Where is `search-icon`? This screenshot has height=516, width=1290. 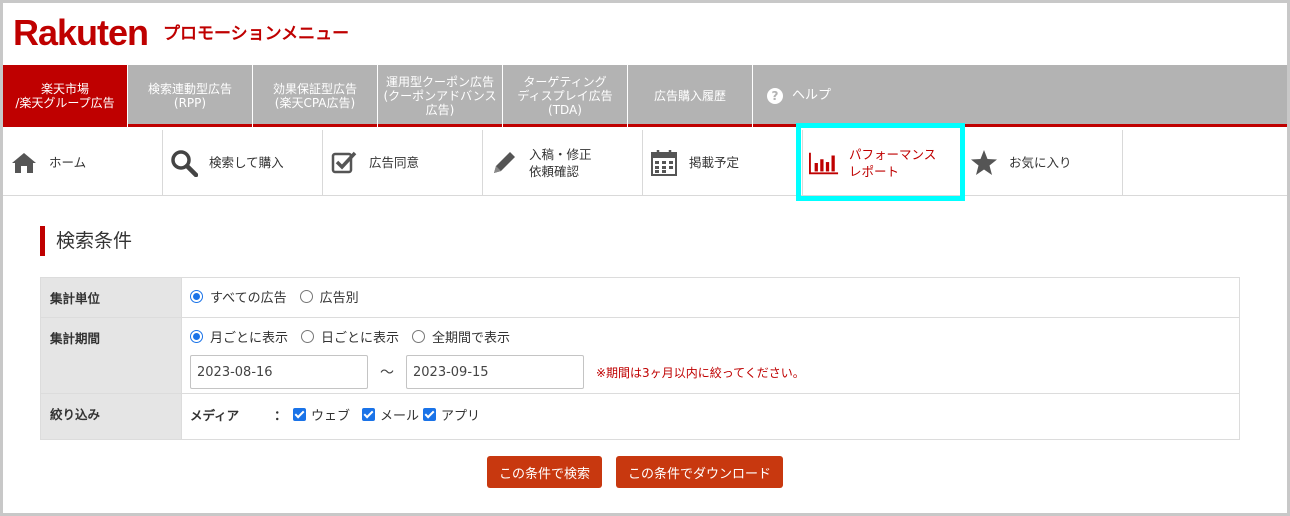
search-icon is located at coordinates (184, 163).